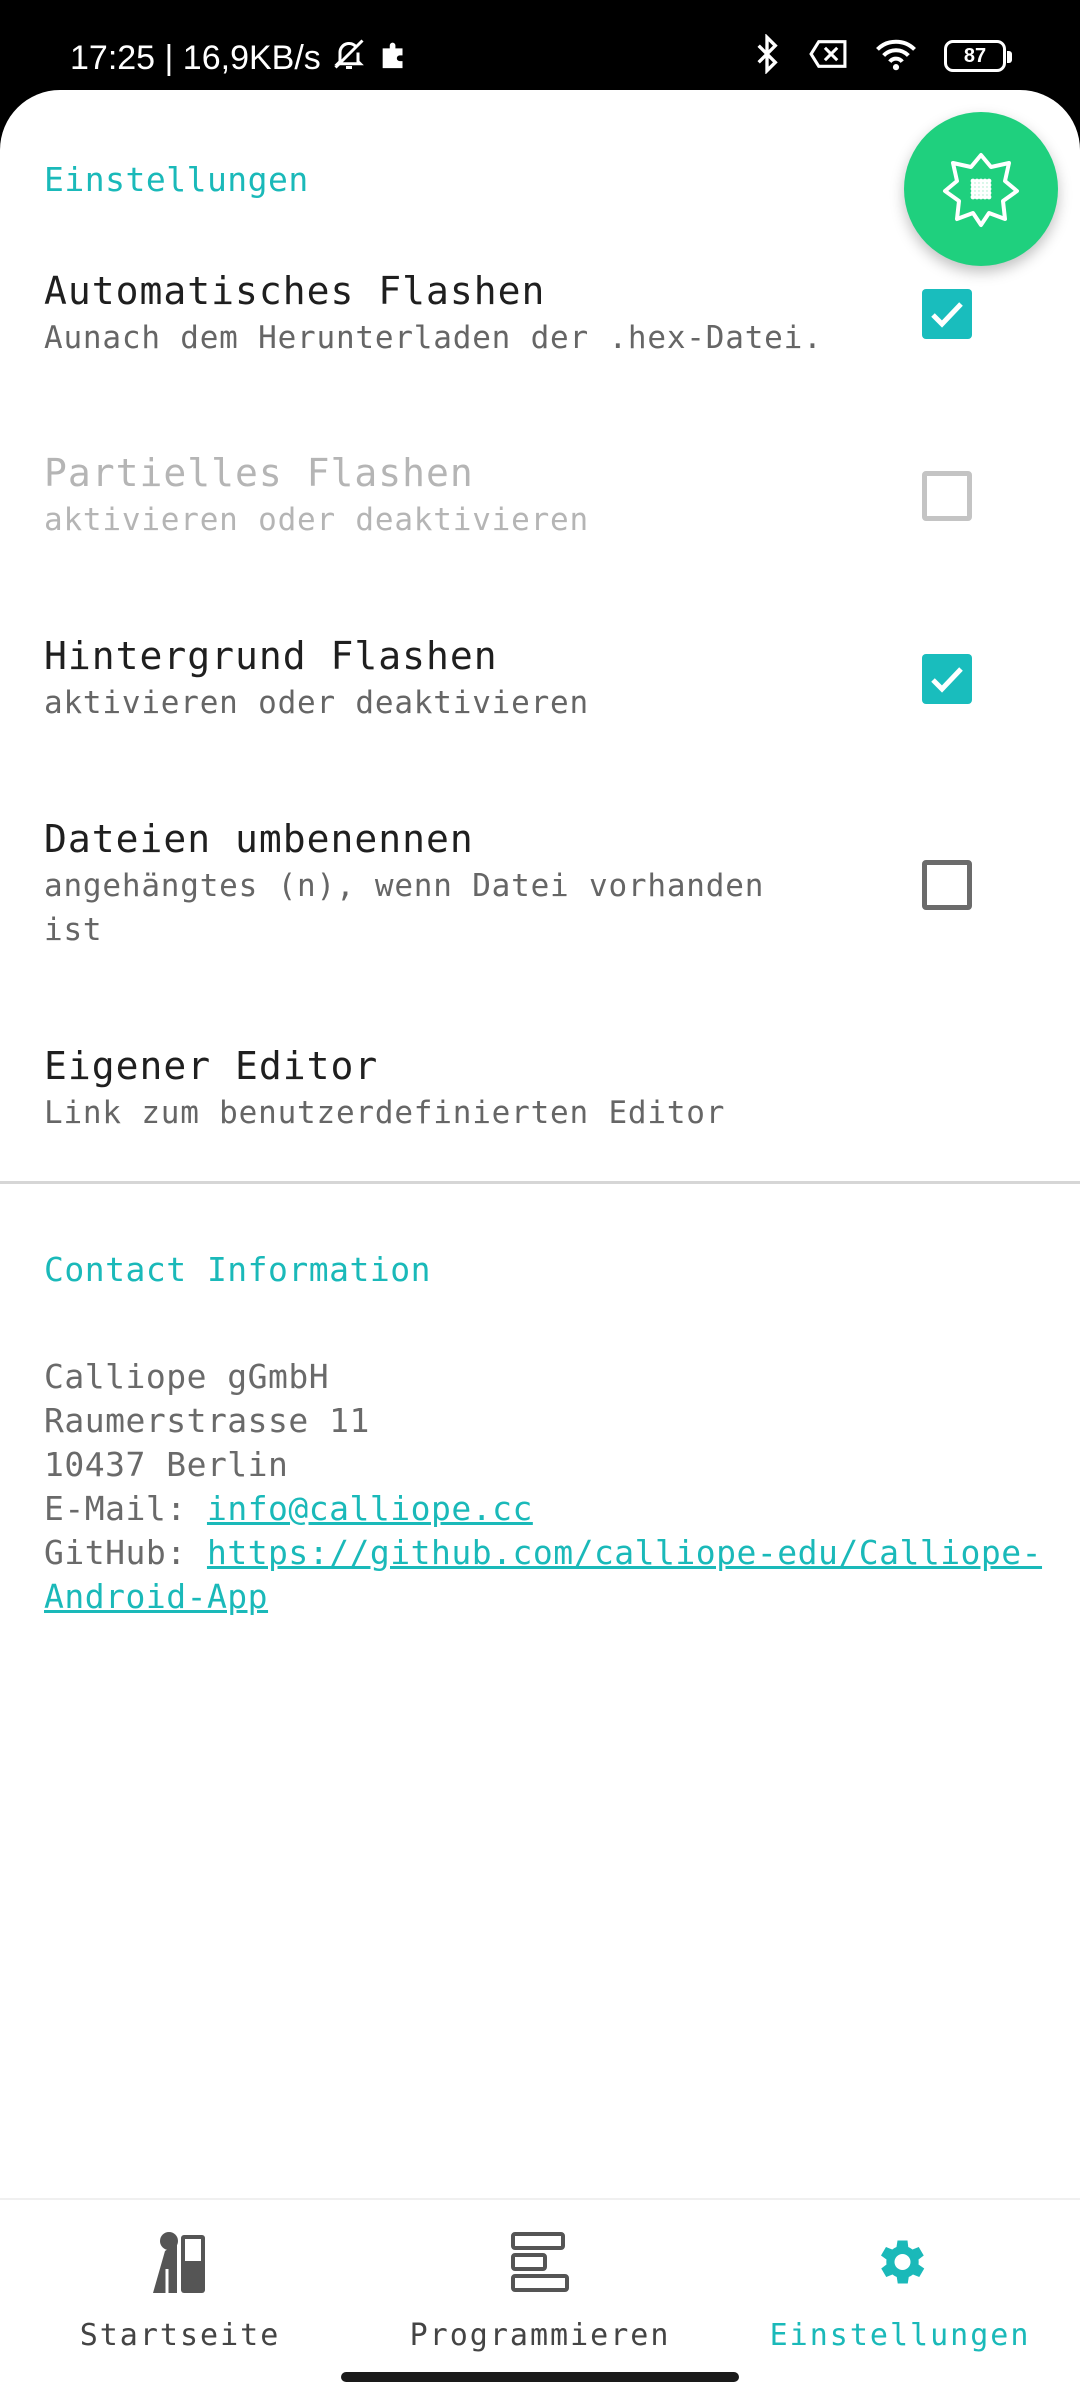  I want to click on status-bar: 17:25 | 16,9KB/s 87, so click(540, 50).